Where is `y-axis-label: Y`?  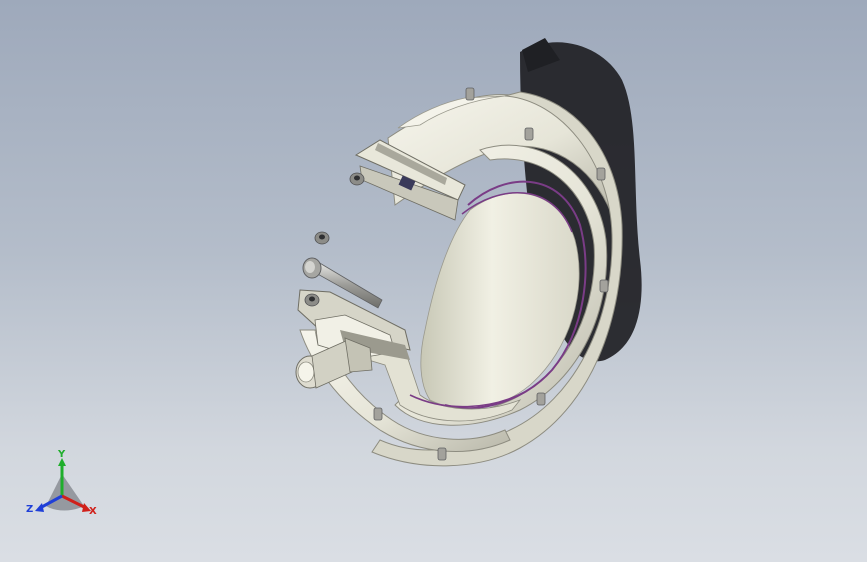
y-axis-label: Y is located at coordinates (62, 454).